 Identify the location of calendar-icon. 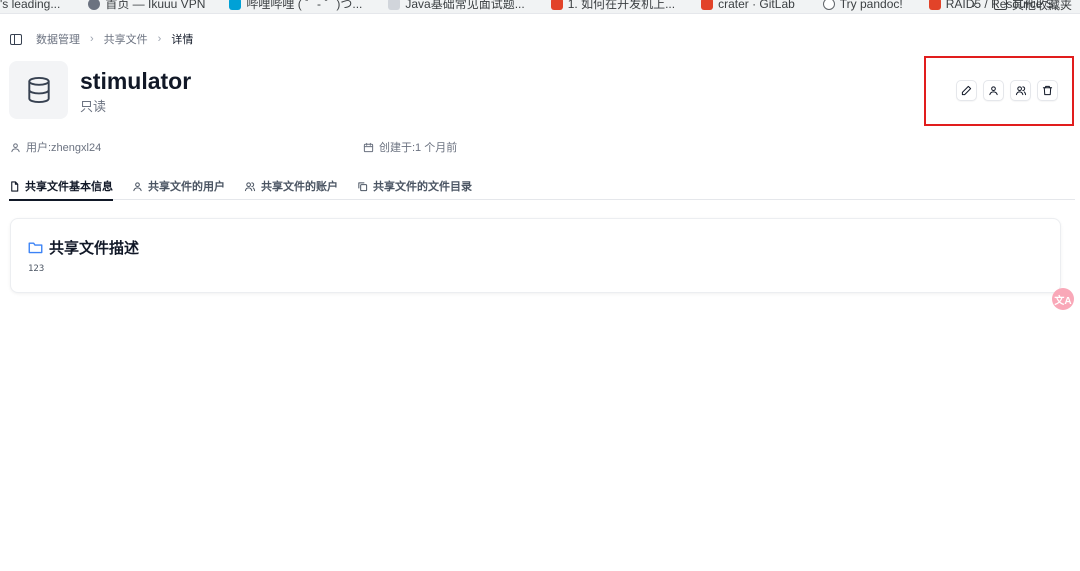
(368, 147).